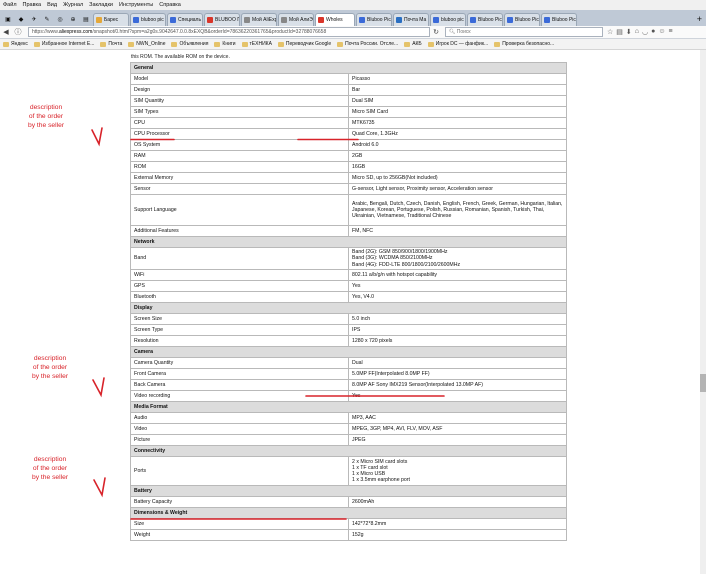 Image resolution: width=706 pixels, height=574 pixels. I want to click on menu-item: Справка, so click(170, 5).